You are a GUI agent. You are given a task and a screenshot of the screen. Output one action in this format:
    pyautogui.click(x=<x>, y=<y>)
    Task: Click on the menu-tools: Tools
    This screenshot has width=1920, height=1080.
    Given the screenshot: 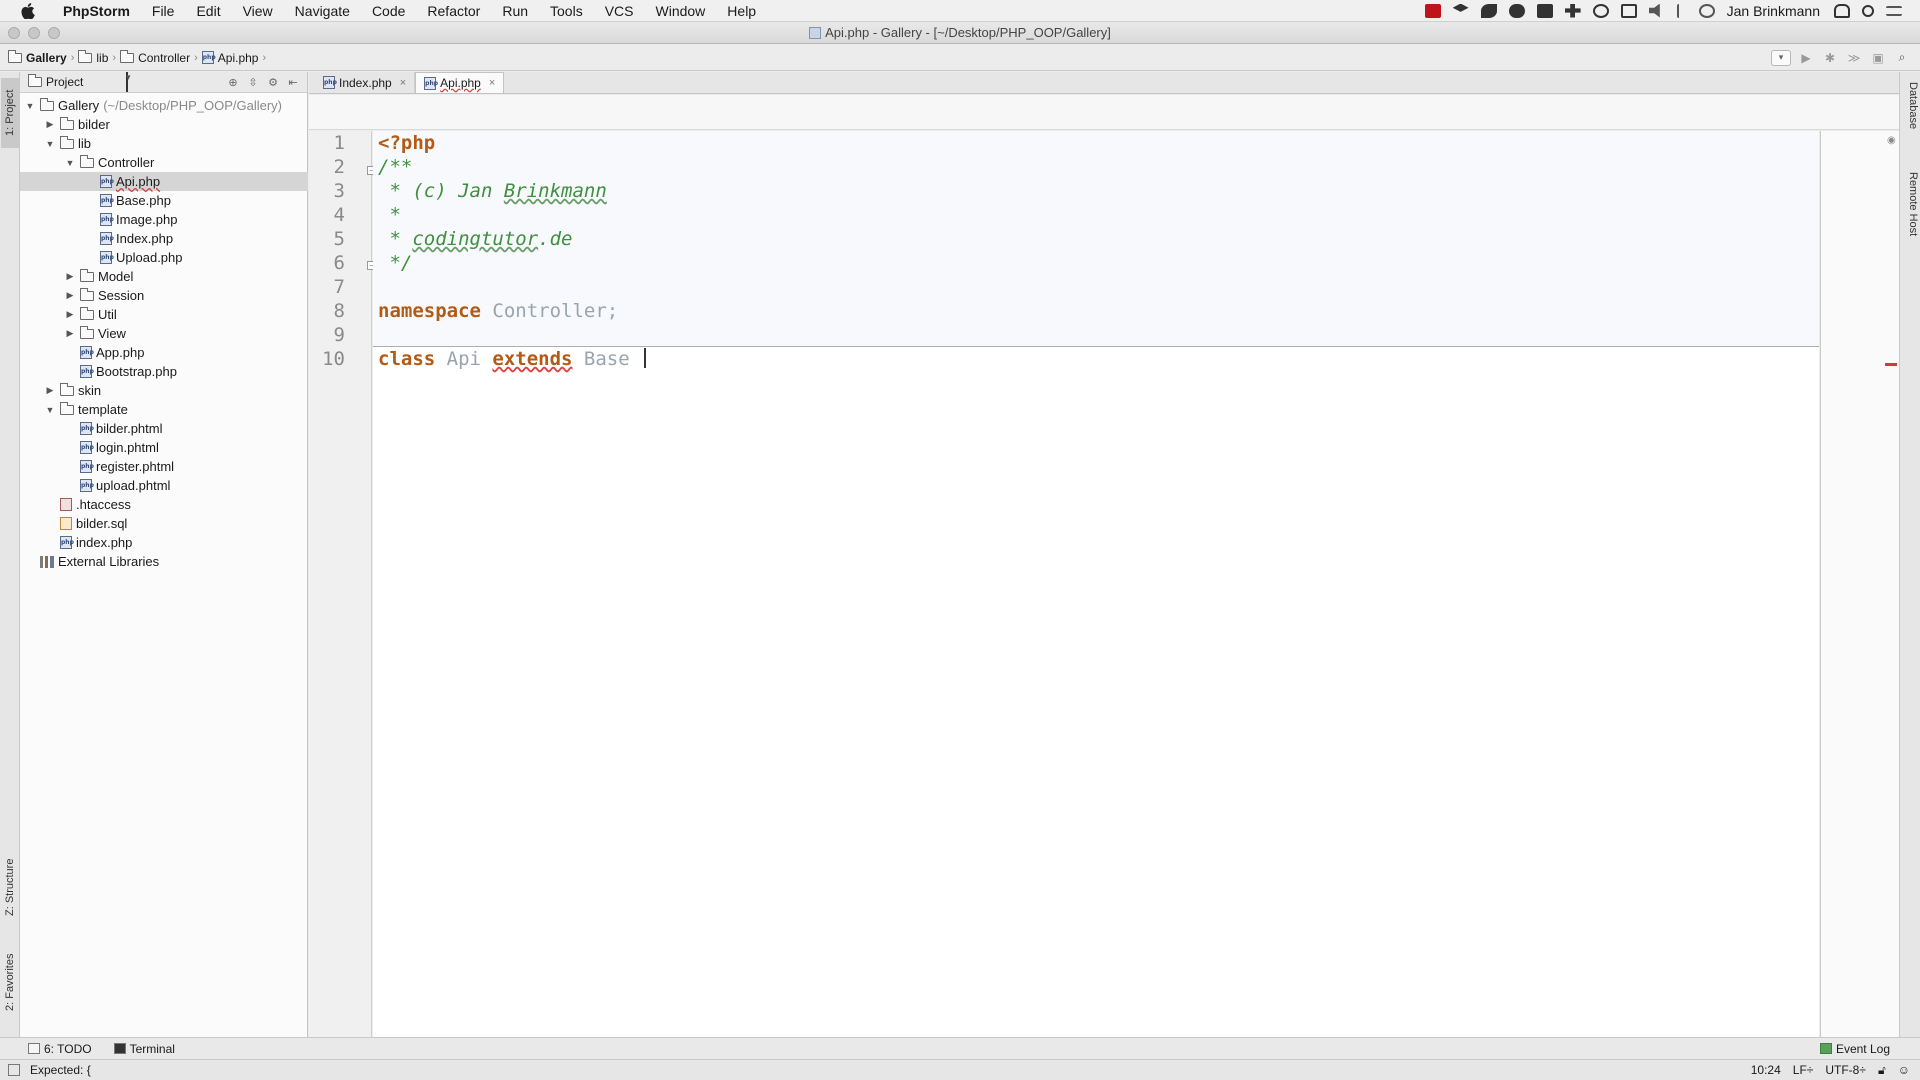 What is the action you would take?
    pyautogui.click(x=566, y=11)
    